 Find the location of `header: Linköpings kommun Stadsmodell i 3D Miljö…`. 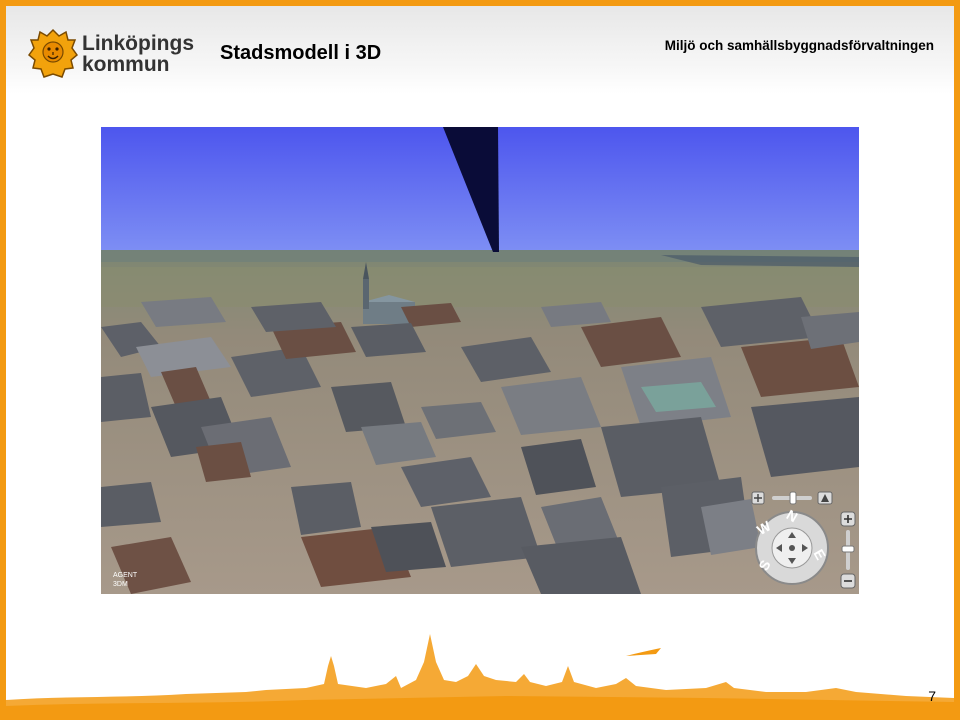

header: Linköpings kommun Stadsmodell i 3D Miljö… is located at coordinates (480, 50).